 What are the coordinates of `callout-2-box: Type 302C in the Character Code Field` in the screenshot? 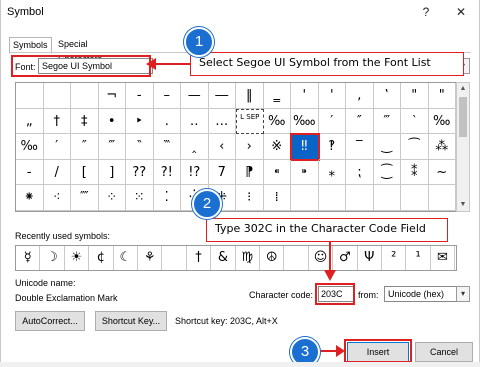 It's located at (327, 230).